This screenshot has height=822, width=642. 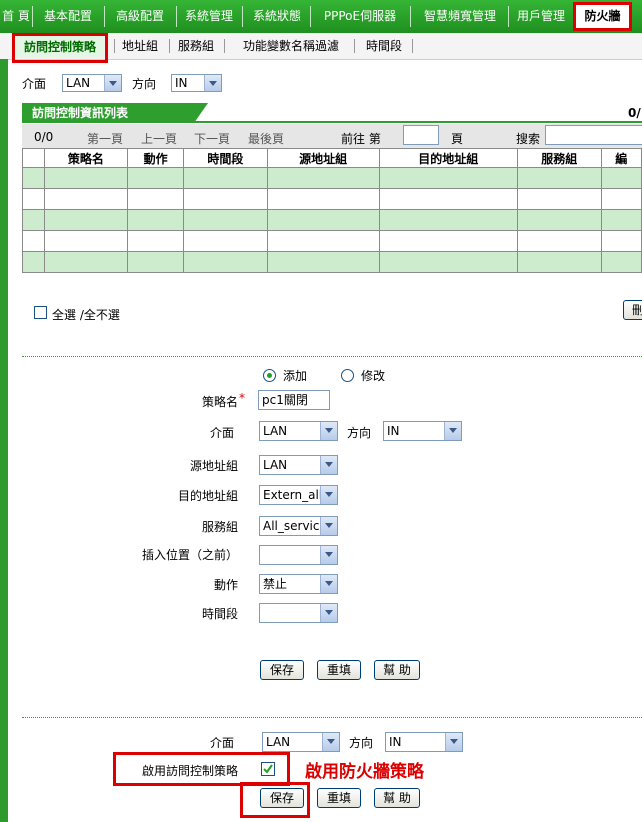 What do you see at coordinates (266, 138) in the screenshot?
I see `pager-last-page: 最後頁` at bounding box center [266, 138].